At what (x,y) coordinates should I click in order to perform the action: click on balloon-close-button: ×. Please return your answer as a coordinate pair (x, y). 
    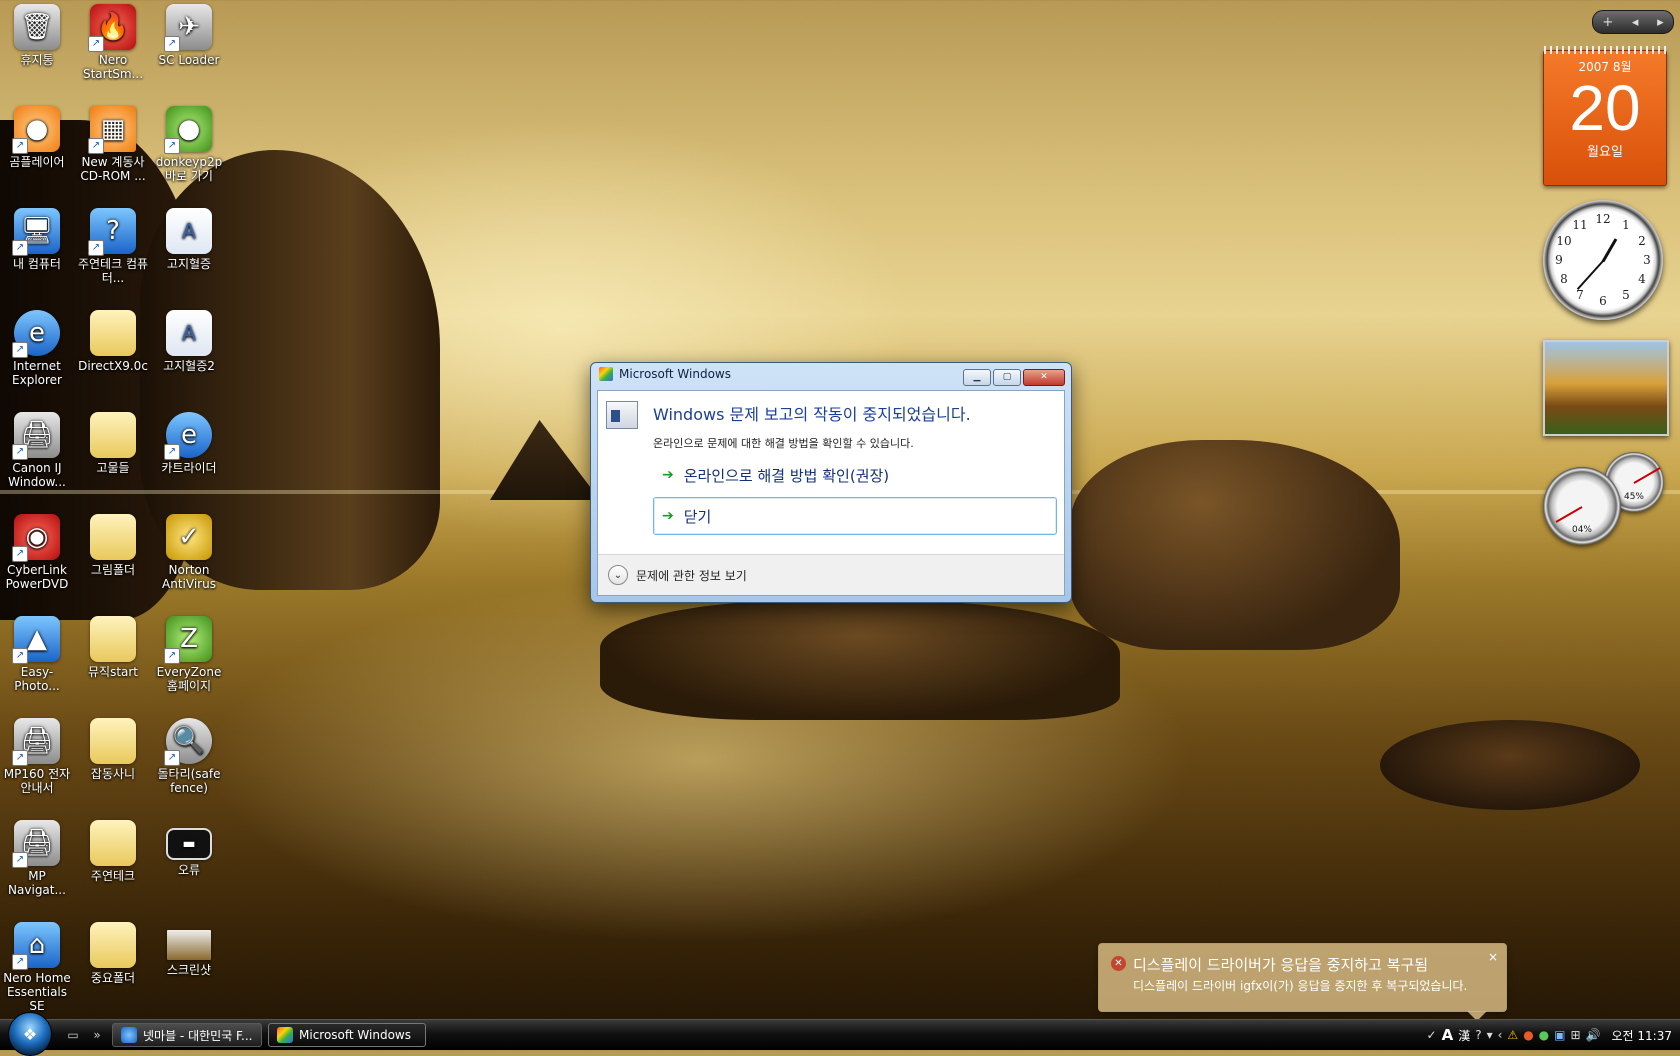
    Looking at the image, I should click on (1493, 957).